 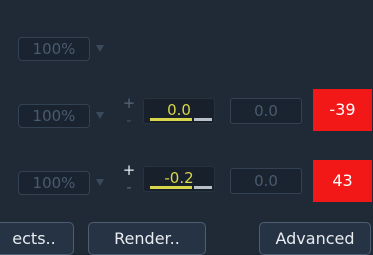 What do you see at coordinates (54, 49) in the screenshot?
I see `percent-field-row1: 100%` at bounding box center [54, 49].